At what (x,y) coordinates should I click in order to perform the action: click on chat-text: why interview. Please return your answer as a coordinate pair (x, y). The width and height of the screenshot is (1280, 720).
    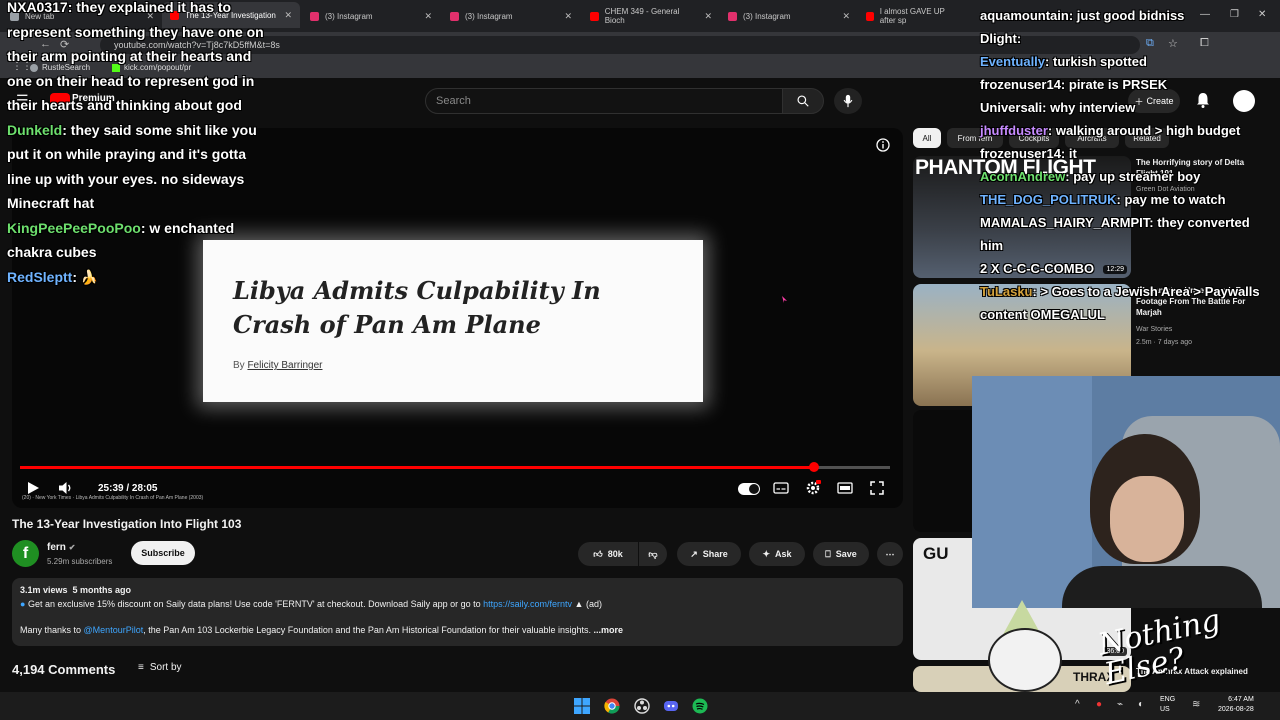
    Looking at the image, I should click on (1093, 107).